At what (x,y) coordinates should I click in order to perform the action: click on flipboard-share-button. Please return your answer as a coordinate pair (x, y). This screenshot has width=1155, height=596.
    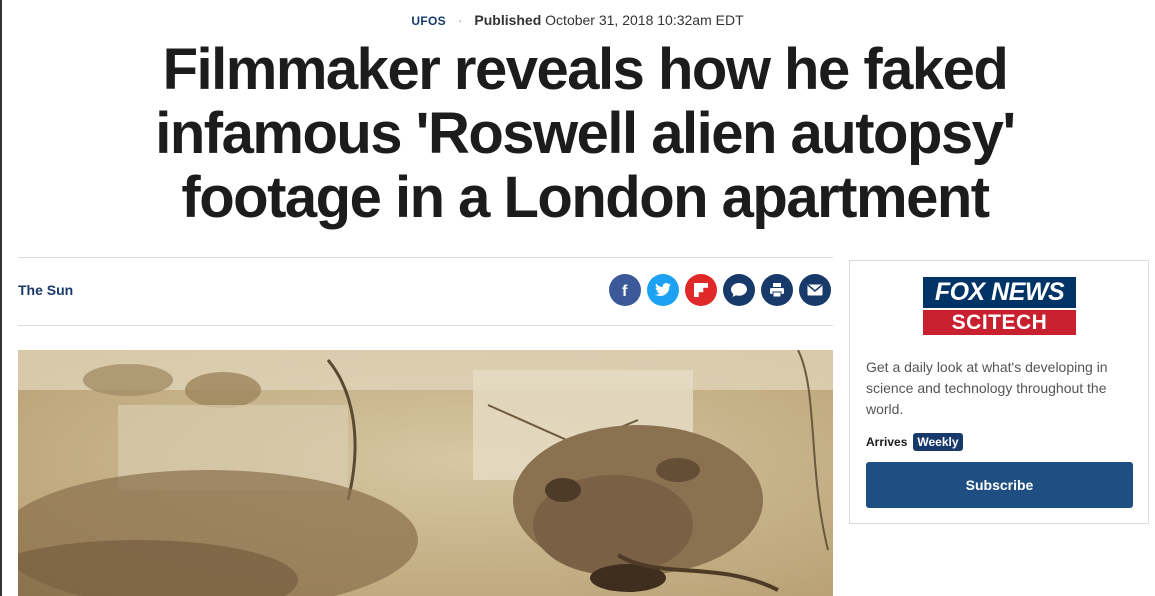
    Looking at the image, I should click on (701, 290).